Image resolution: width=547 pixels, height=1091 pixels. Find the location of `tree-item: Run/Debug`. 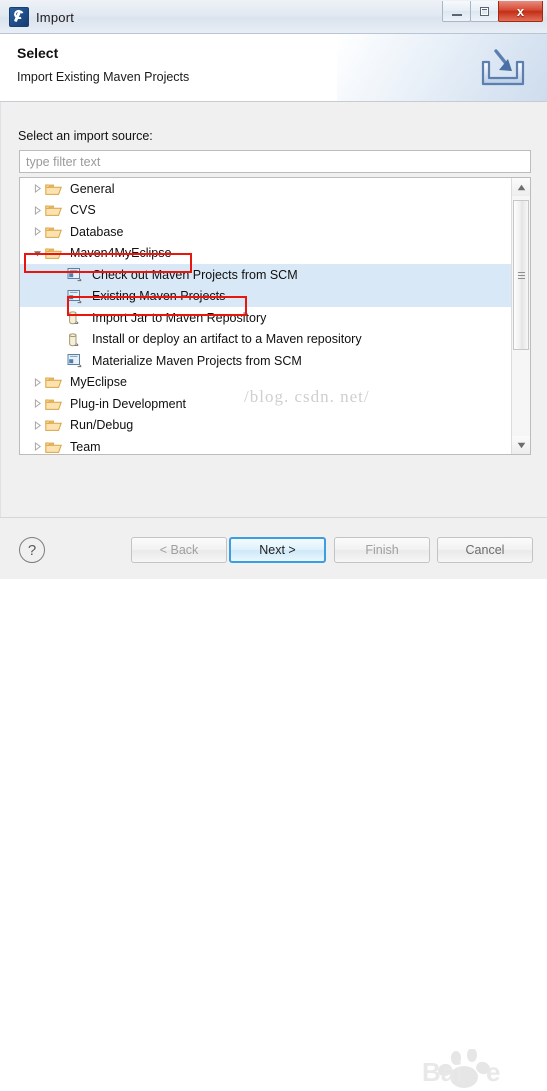

tree-item: Run/Debug is located at coordinates (266, 426).